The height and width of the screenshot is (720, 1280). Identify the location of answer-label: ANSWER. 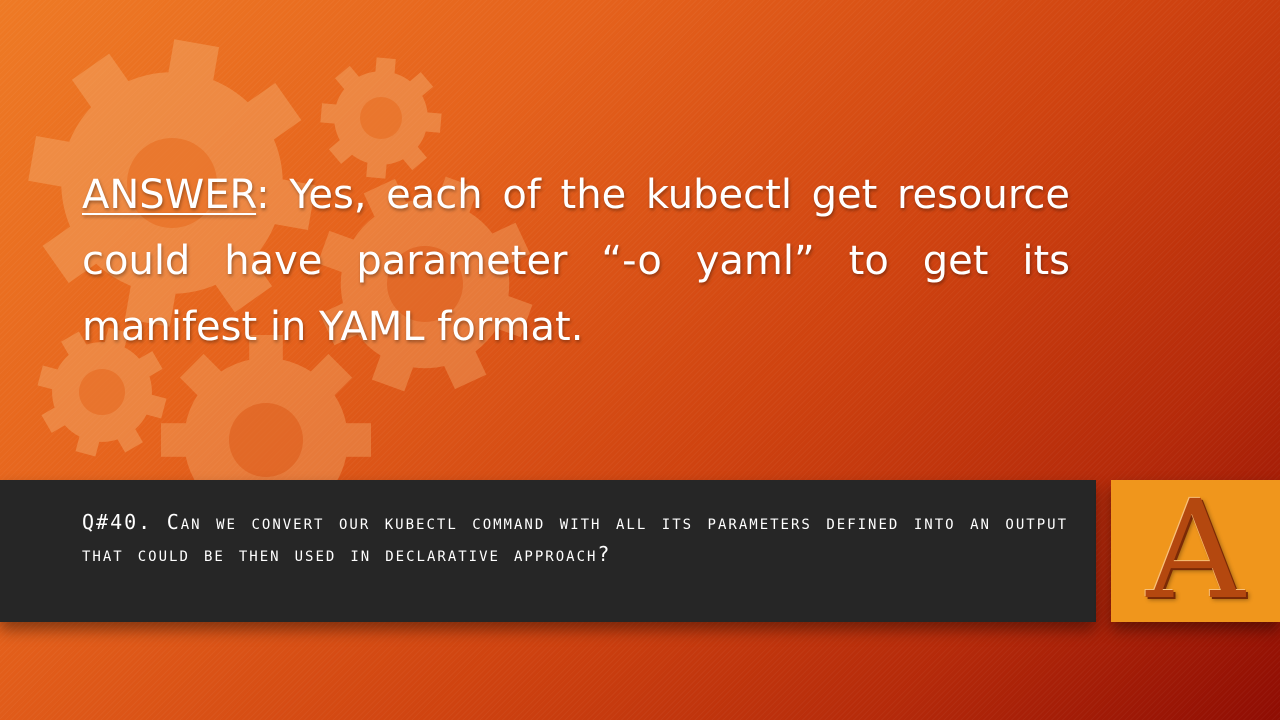
(169, 195).